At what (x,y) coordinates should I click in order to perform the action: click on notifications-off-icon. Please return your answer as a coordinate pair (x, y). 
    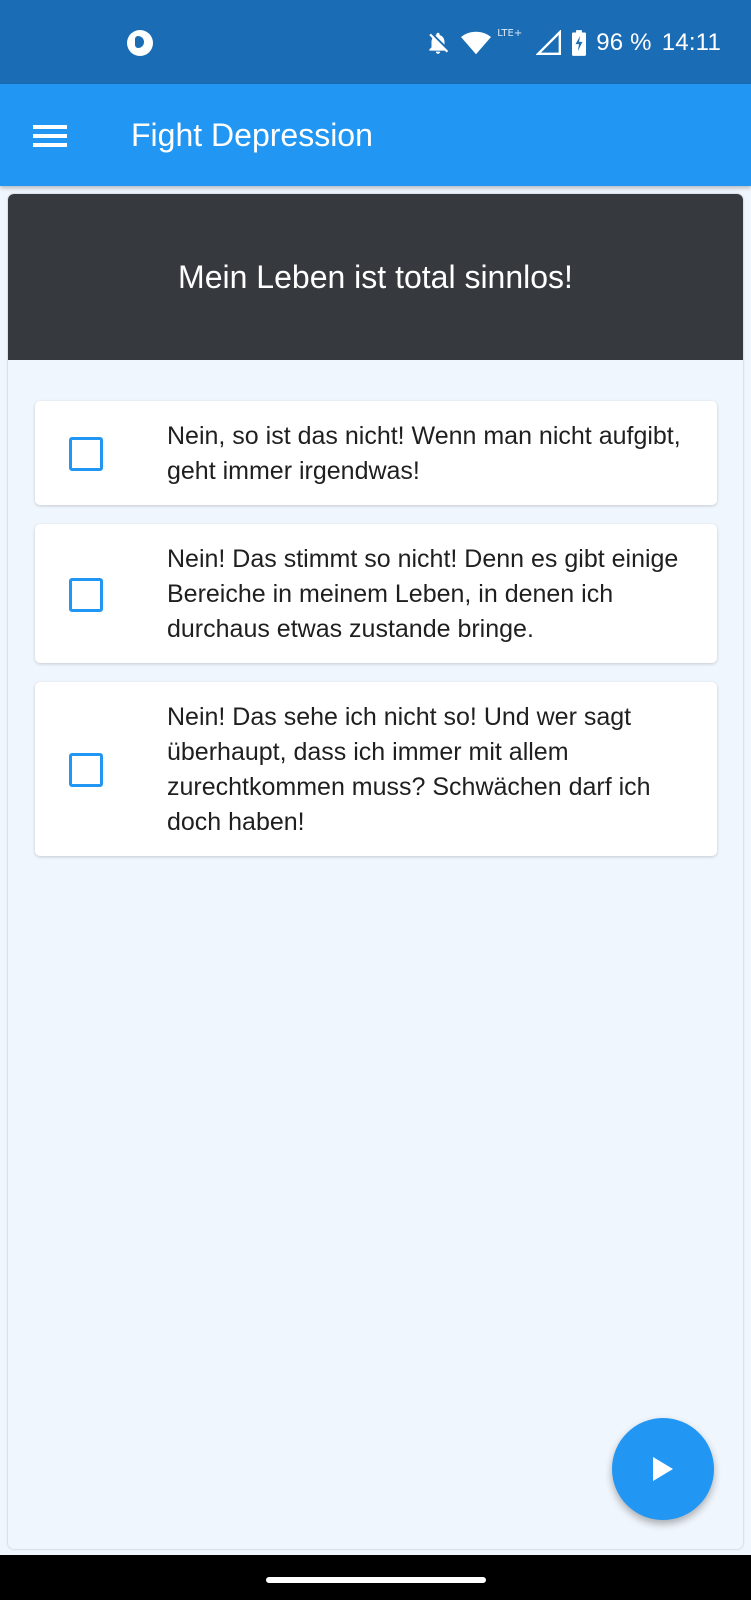
    Looking at the image, I should click on (439, 43).